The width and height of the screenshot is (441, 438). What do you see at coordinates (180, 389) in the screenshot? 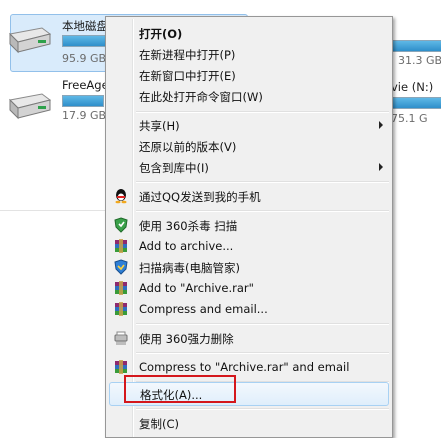
I see `highlight-annotation-box` at bounding box center [180, 389].